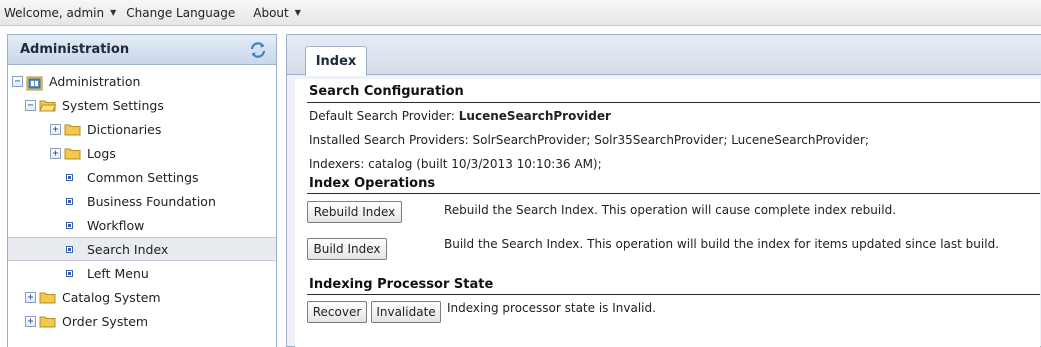  I want to click on tree-node-search-index: Search Index, so click(142, 249).